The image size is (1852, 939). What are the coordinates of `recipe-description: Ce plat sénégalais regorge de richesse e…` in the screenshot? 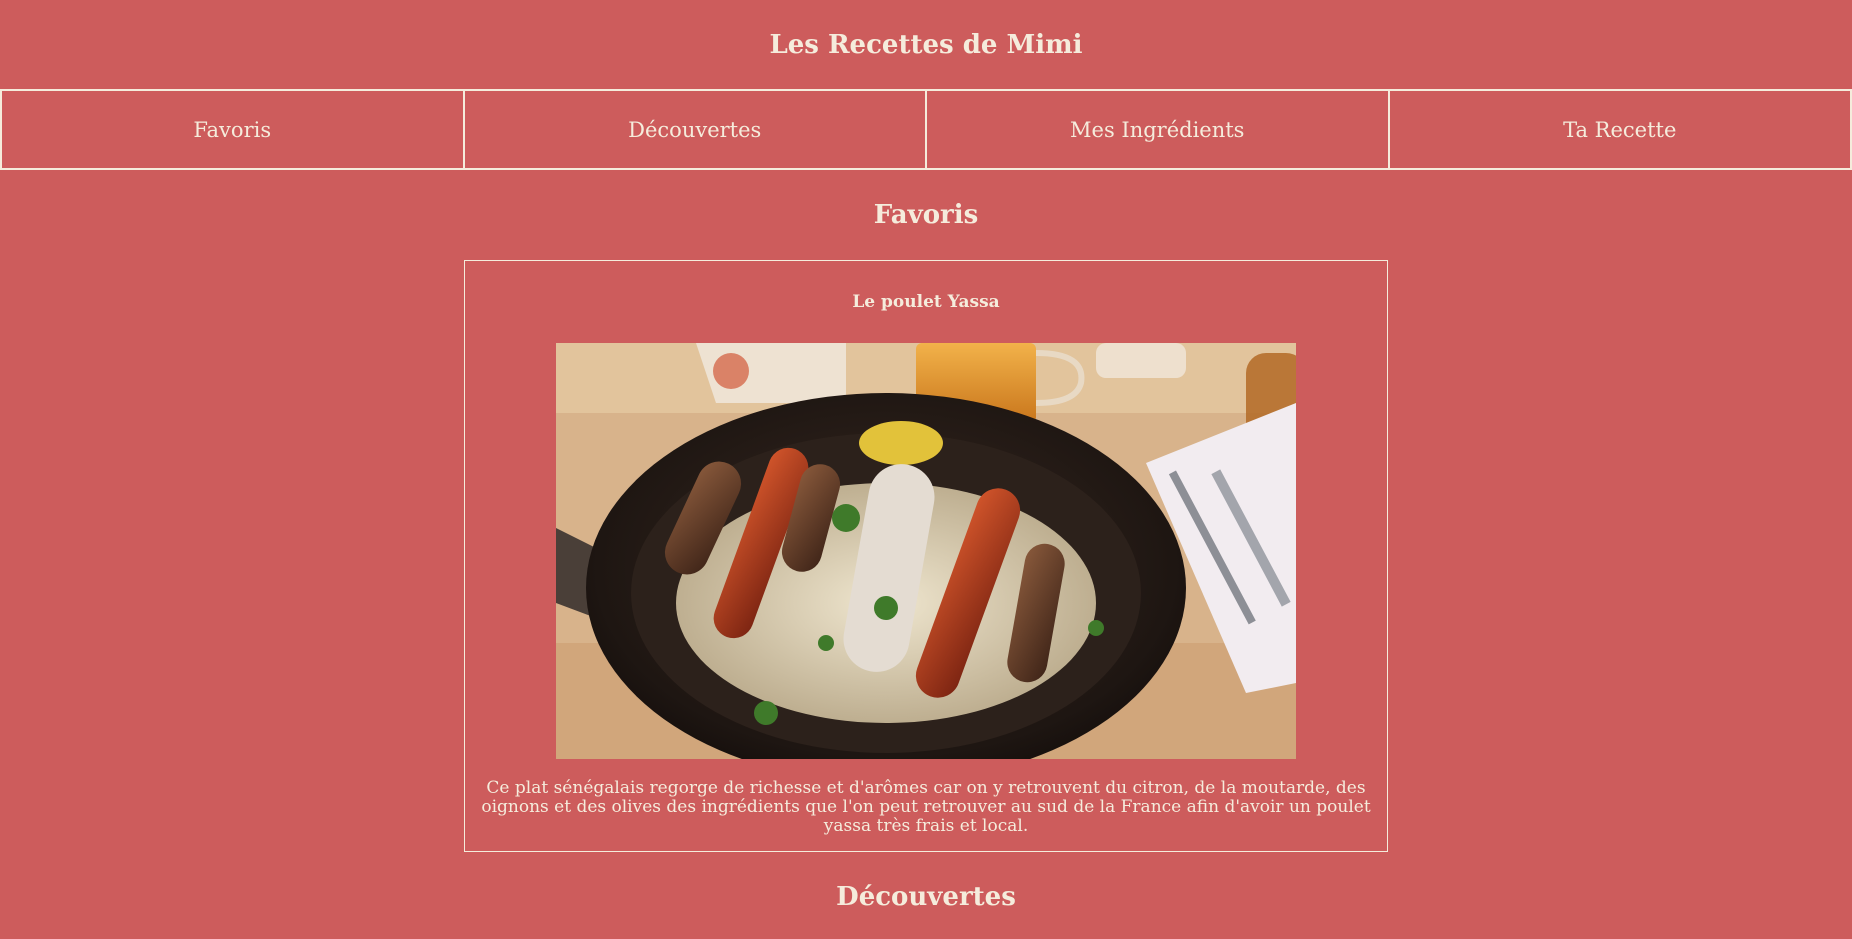 It's located at (926, 807).